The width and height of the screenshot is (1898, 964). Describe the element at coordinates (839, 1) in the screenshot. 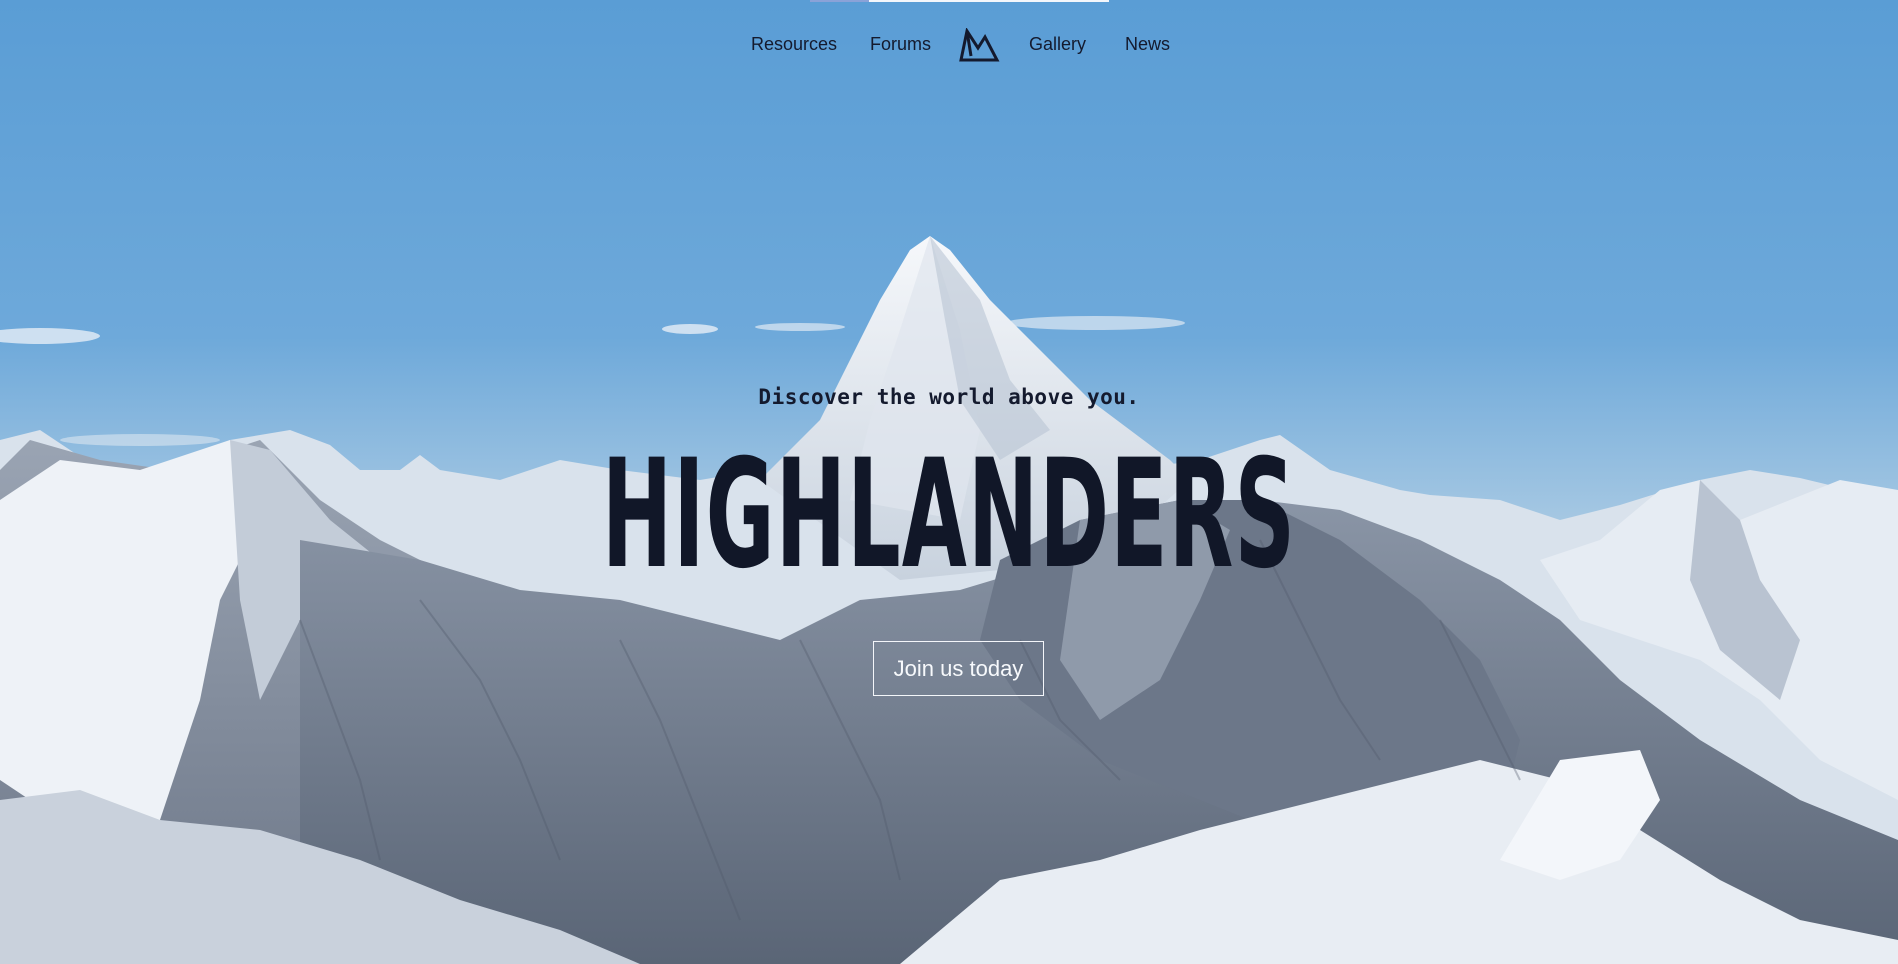

I see `top-accent-bar` at that location.